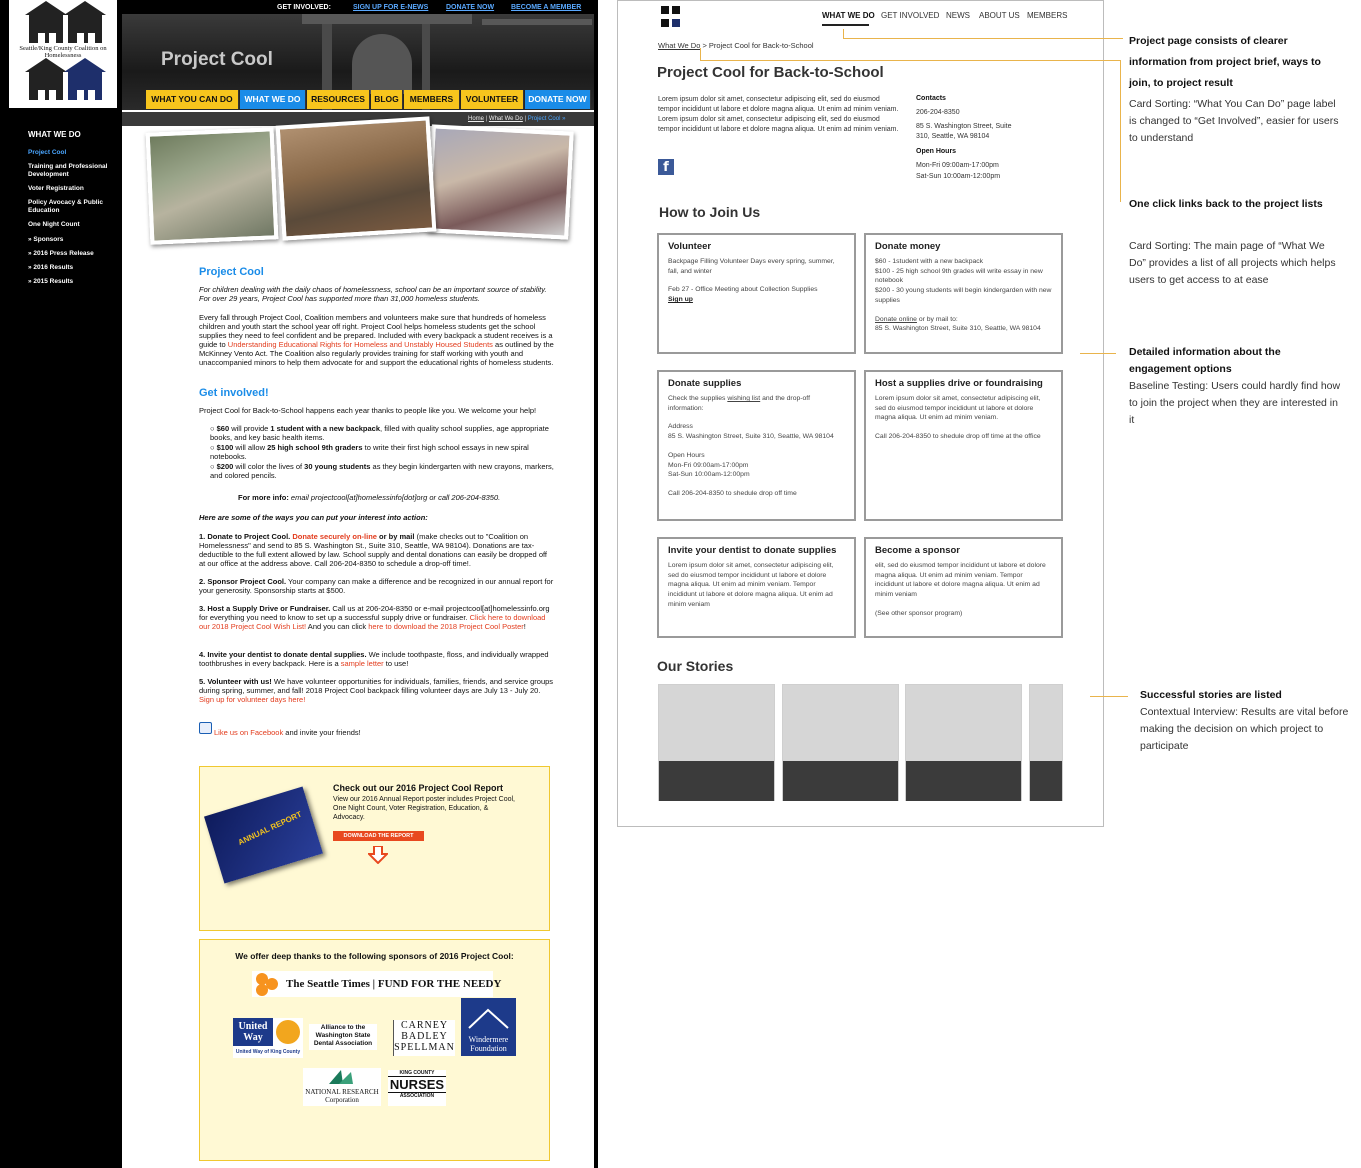  What do you see at coordinates (680, 299) in the screenshot?
I see `volunteer-signup-link: Sign up` at bounding box center [680, 299].